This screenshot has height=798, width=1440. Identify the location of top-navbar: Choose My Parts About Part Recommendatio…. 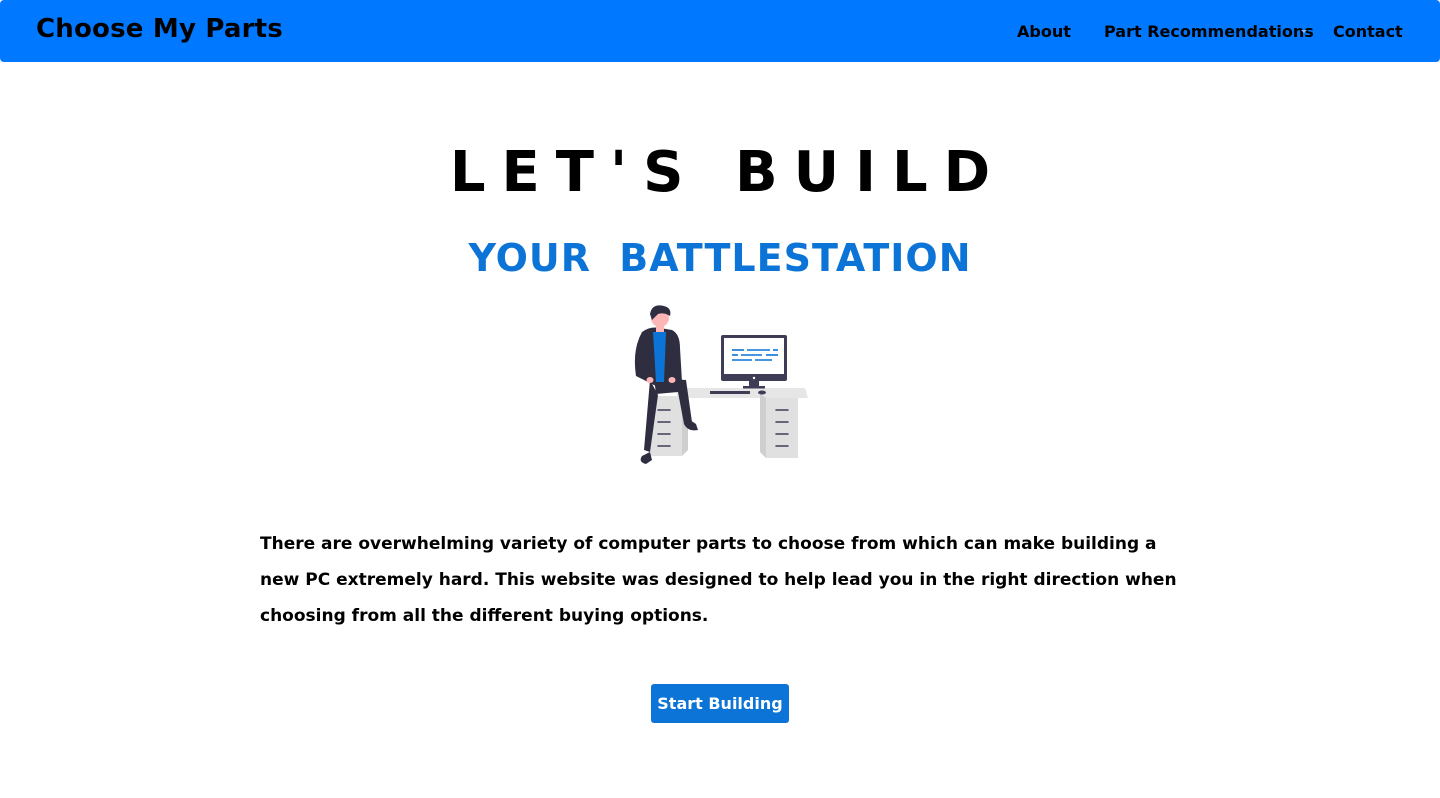
(720, 31).